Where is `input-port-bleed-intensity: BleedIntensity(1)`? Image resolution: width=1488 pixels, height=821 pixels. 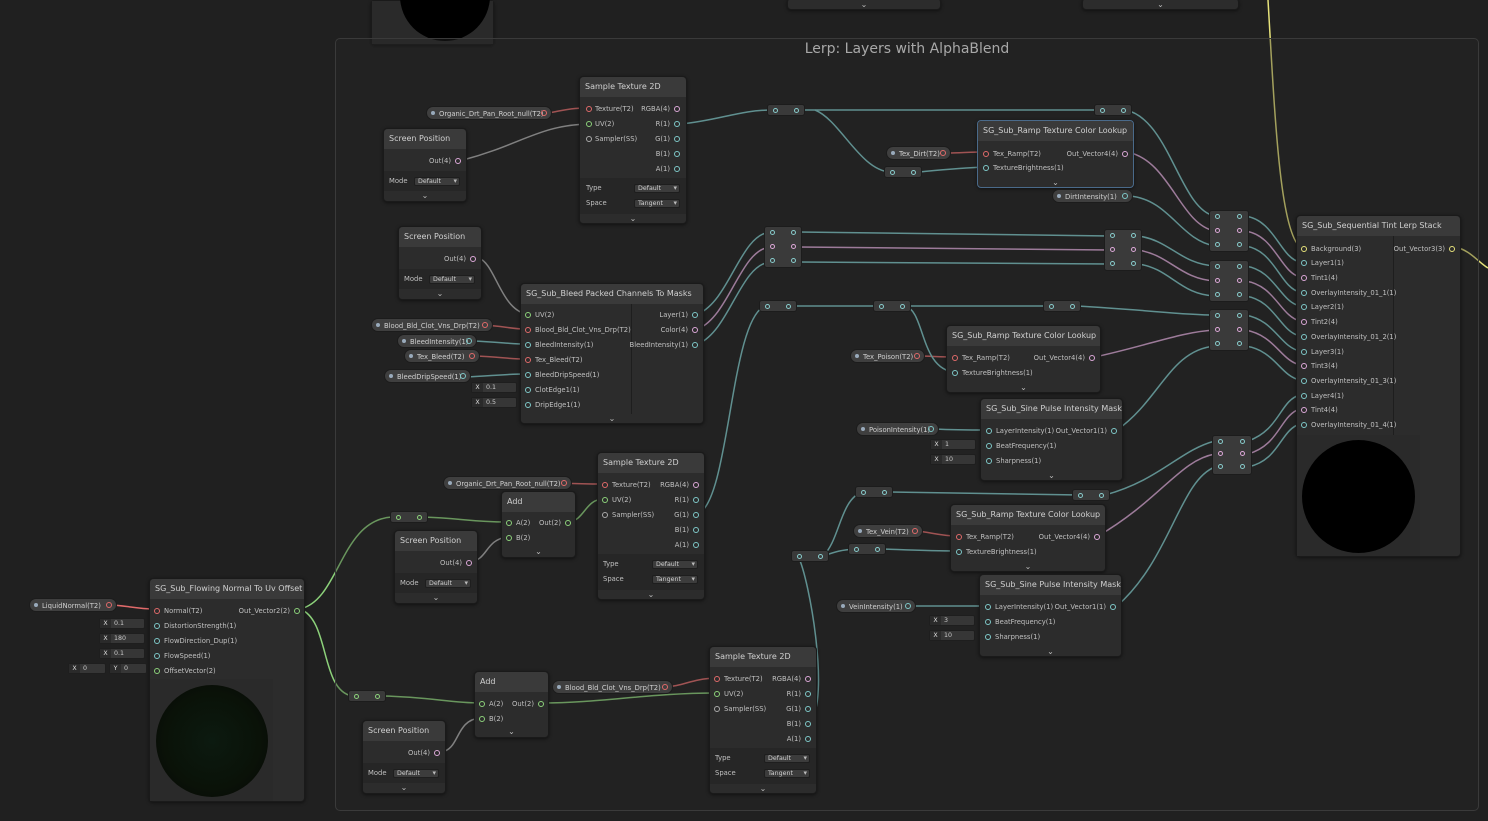
input-port-bleed-intensity: BleedIntensity(1) is located at coordinates (559, 345).